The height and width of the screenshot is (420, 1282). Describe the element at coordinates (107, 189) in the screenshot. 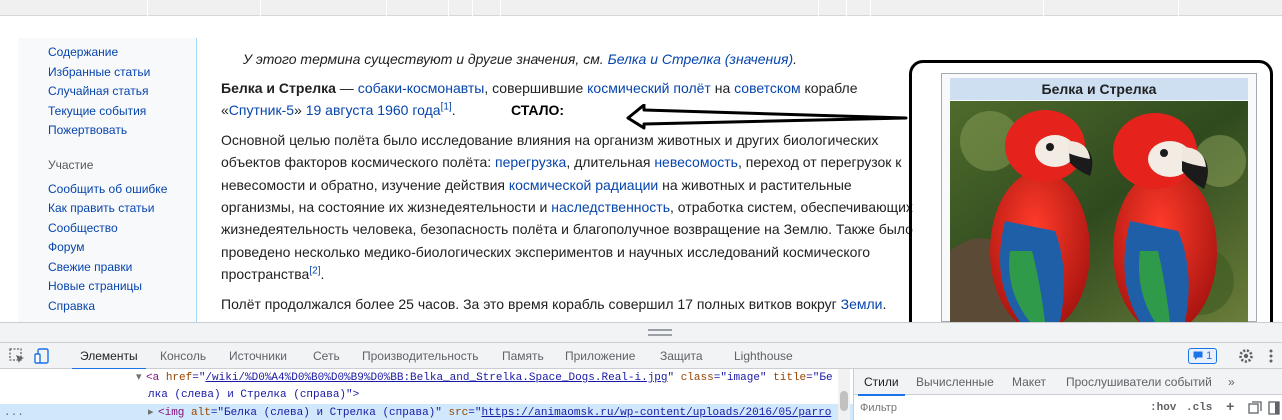

I see `sidebar-link-report-error: Сообщить об ошибке` at that location.